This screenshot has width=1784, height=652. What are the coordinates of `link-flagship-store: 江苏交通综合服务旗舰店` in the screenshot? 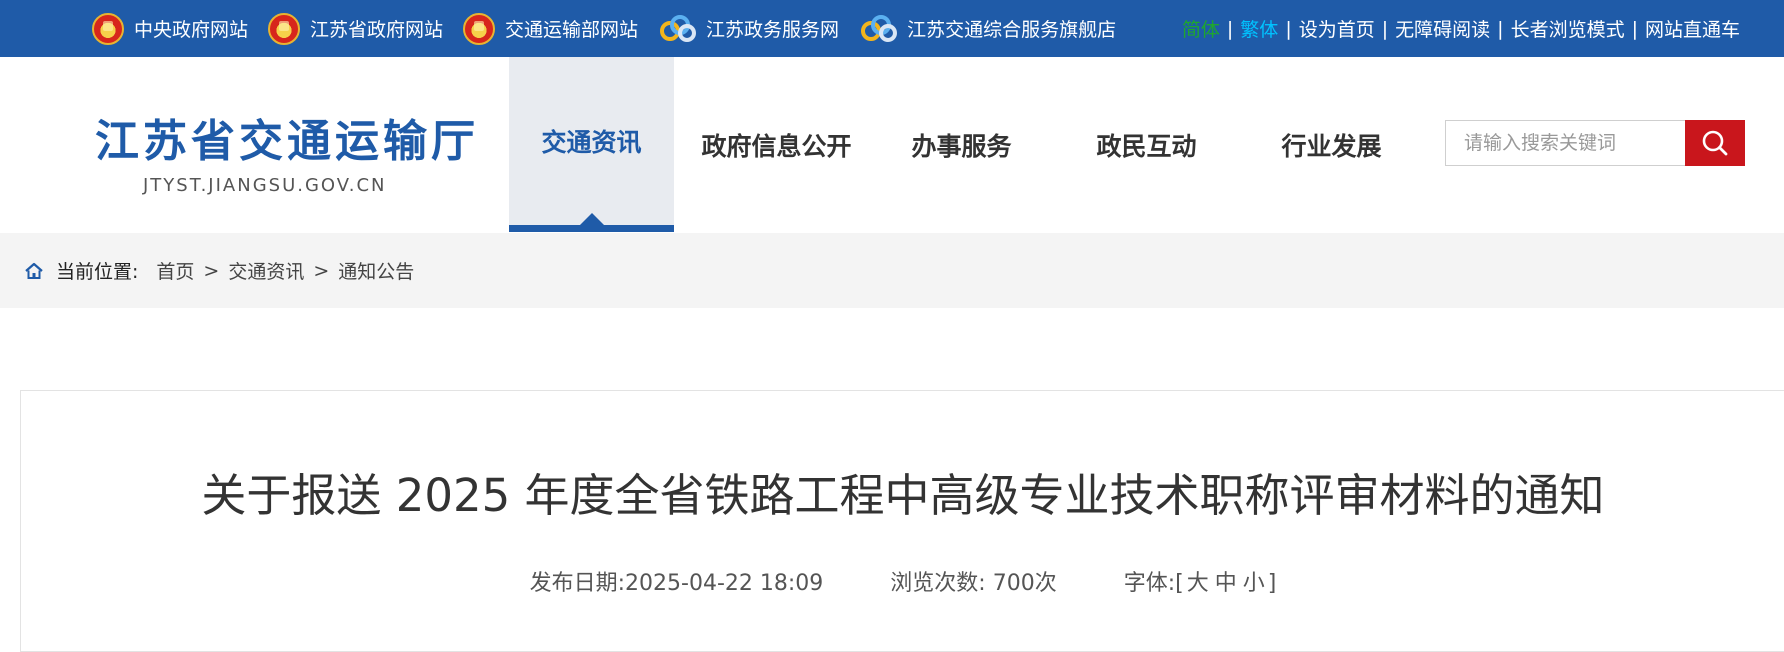 It's located at (987, 29).